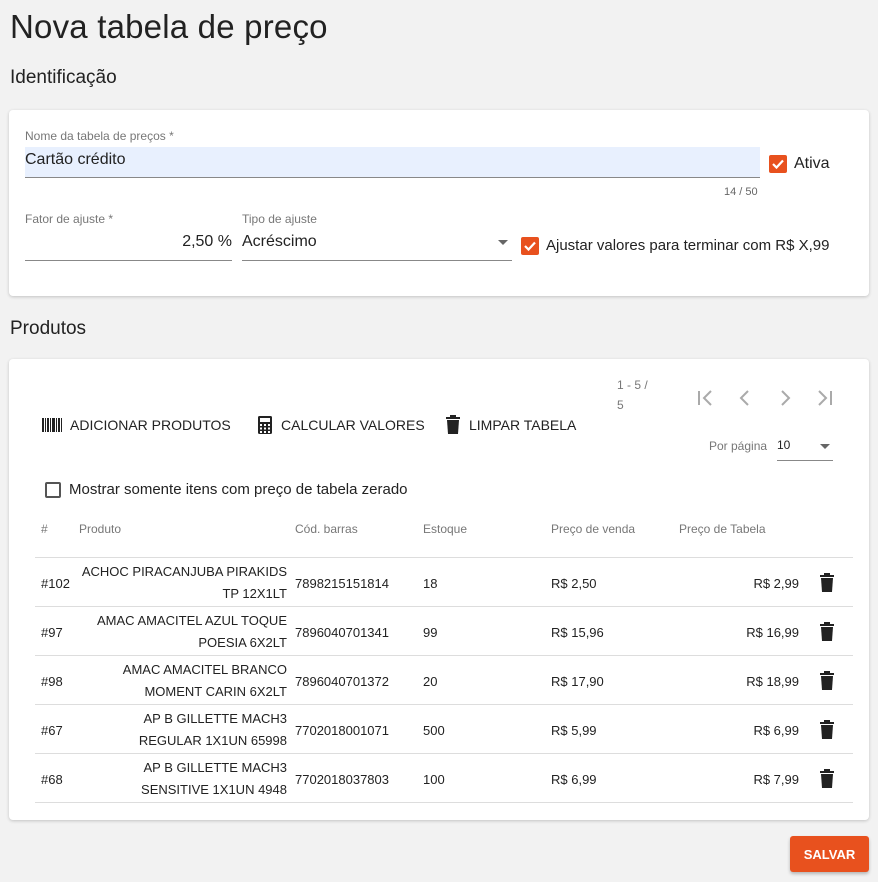 The width and height of the screenshot is (878, 882). Describe the element at coordinates (593, 529) in the screenshot. I see `column-header-venda: Preço de venda` at that location.